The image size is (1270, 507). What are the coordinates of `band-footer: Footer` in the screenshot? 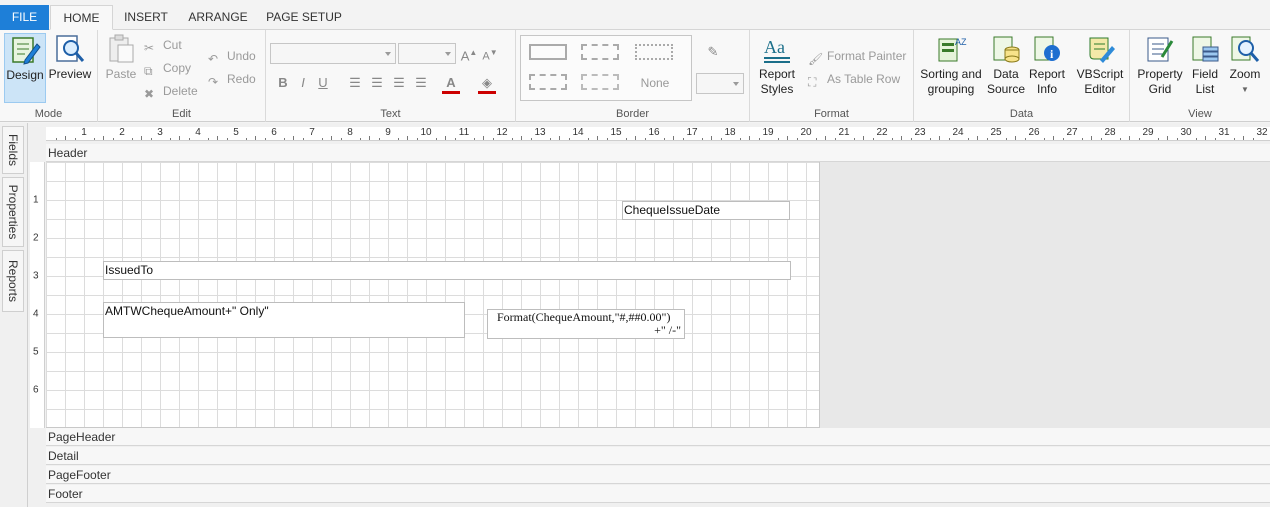 It's located at (658, 494).